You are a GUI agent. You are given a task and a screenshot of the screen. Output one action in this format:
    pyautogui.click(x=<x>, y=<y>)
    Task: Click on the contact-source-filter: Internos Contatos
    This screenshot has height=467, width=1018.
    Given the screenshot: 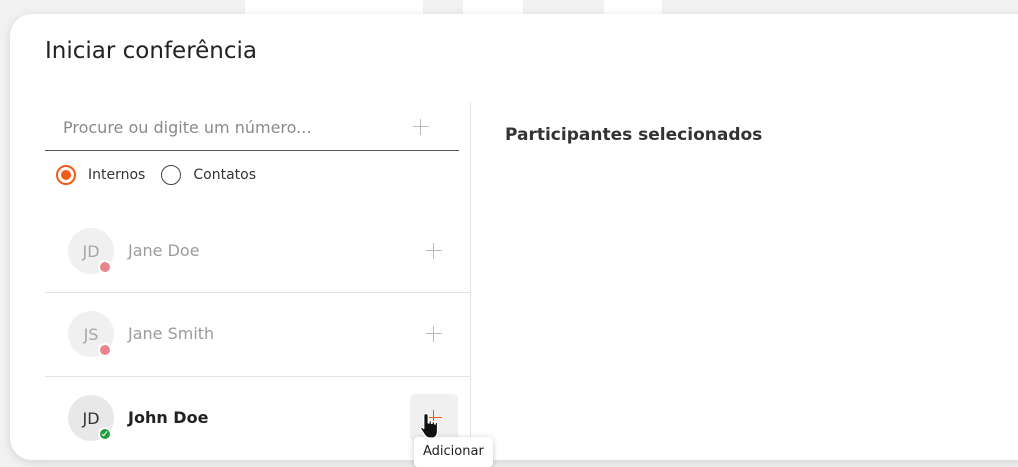 What is the action you would take?
    pyautogui.click(x=164, y=175)
    